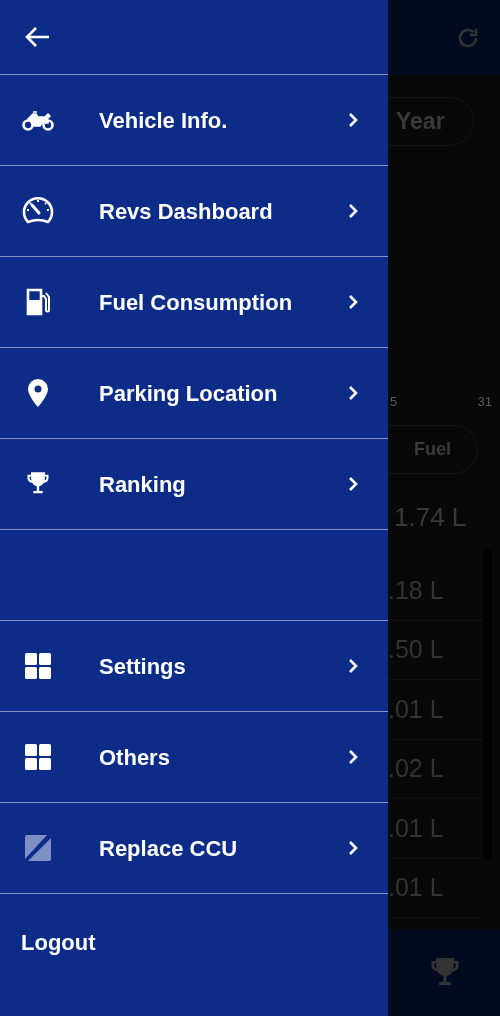 The image size is (500, 1016). I want to click on location-pin-icon, so click(38, 393).